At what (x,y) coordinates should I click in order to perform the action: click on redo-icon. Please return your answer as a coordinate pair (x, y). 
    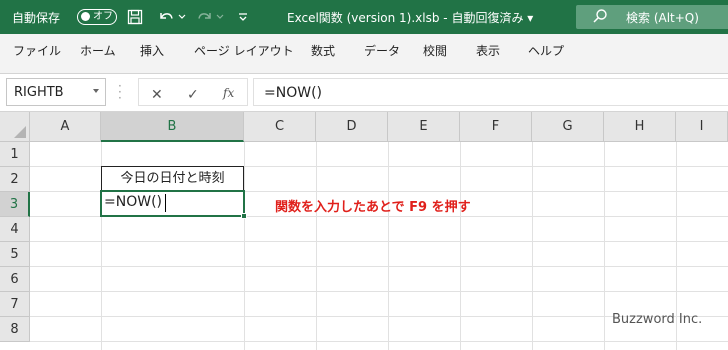
    Looking at the image, I should click on (205, 17).